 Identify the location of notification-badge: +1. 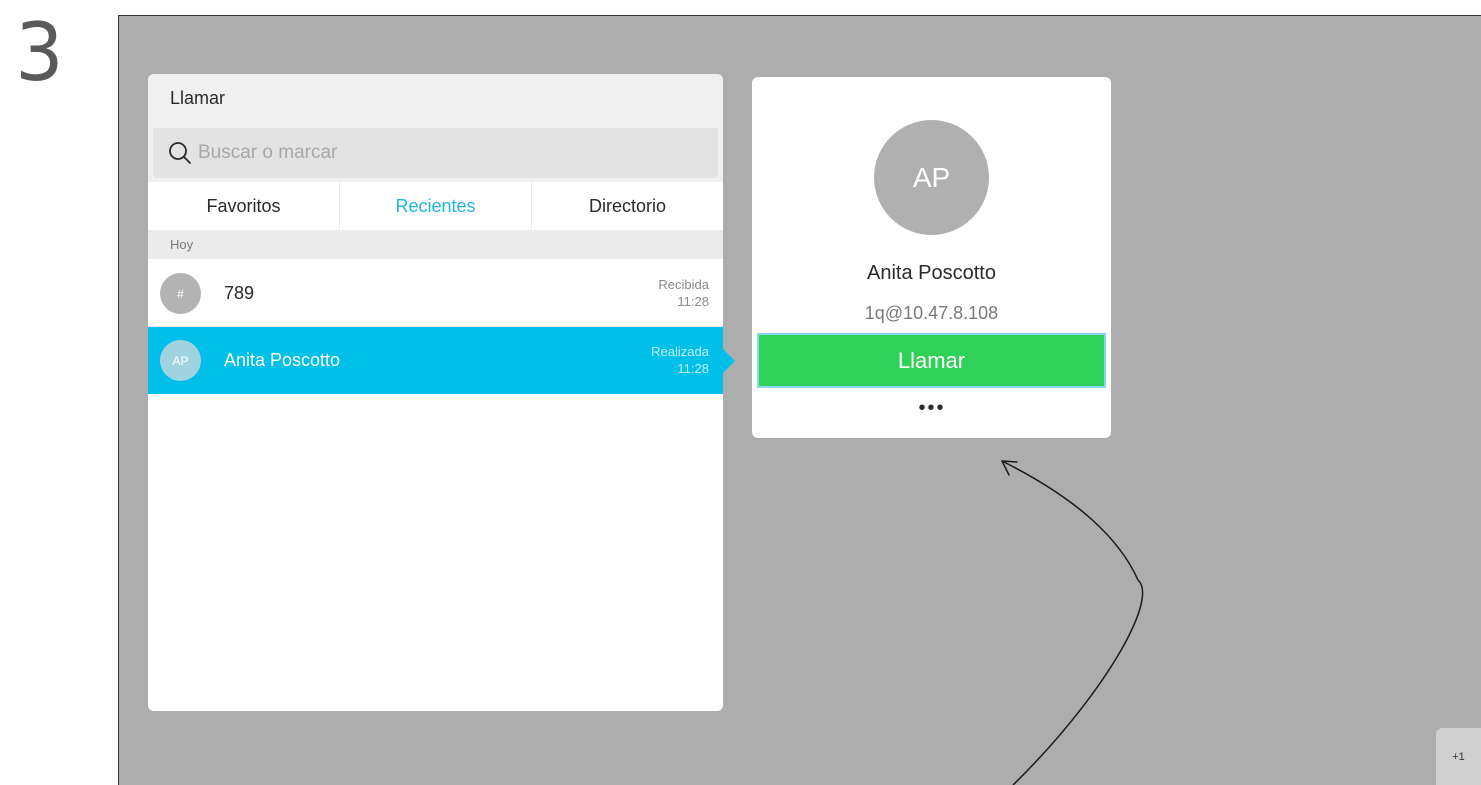
(1458, 756).